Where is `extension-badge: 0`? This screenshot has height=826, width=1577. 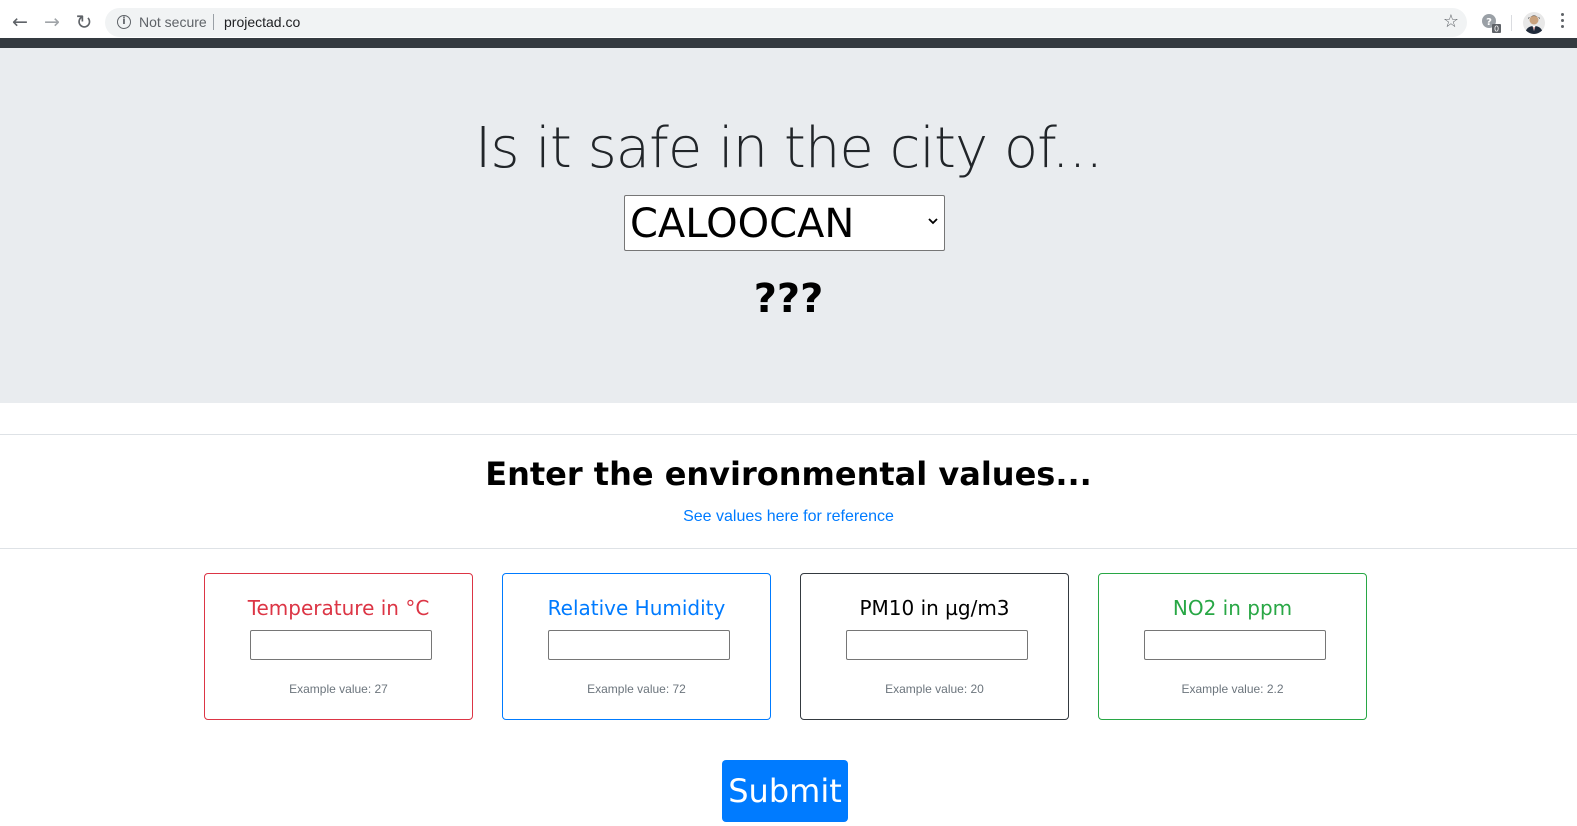 extension-badge: 0 is located at coordinates (1496, 29).